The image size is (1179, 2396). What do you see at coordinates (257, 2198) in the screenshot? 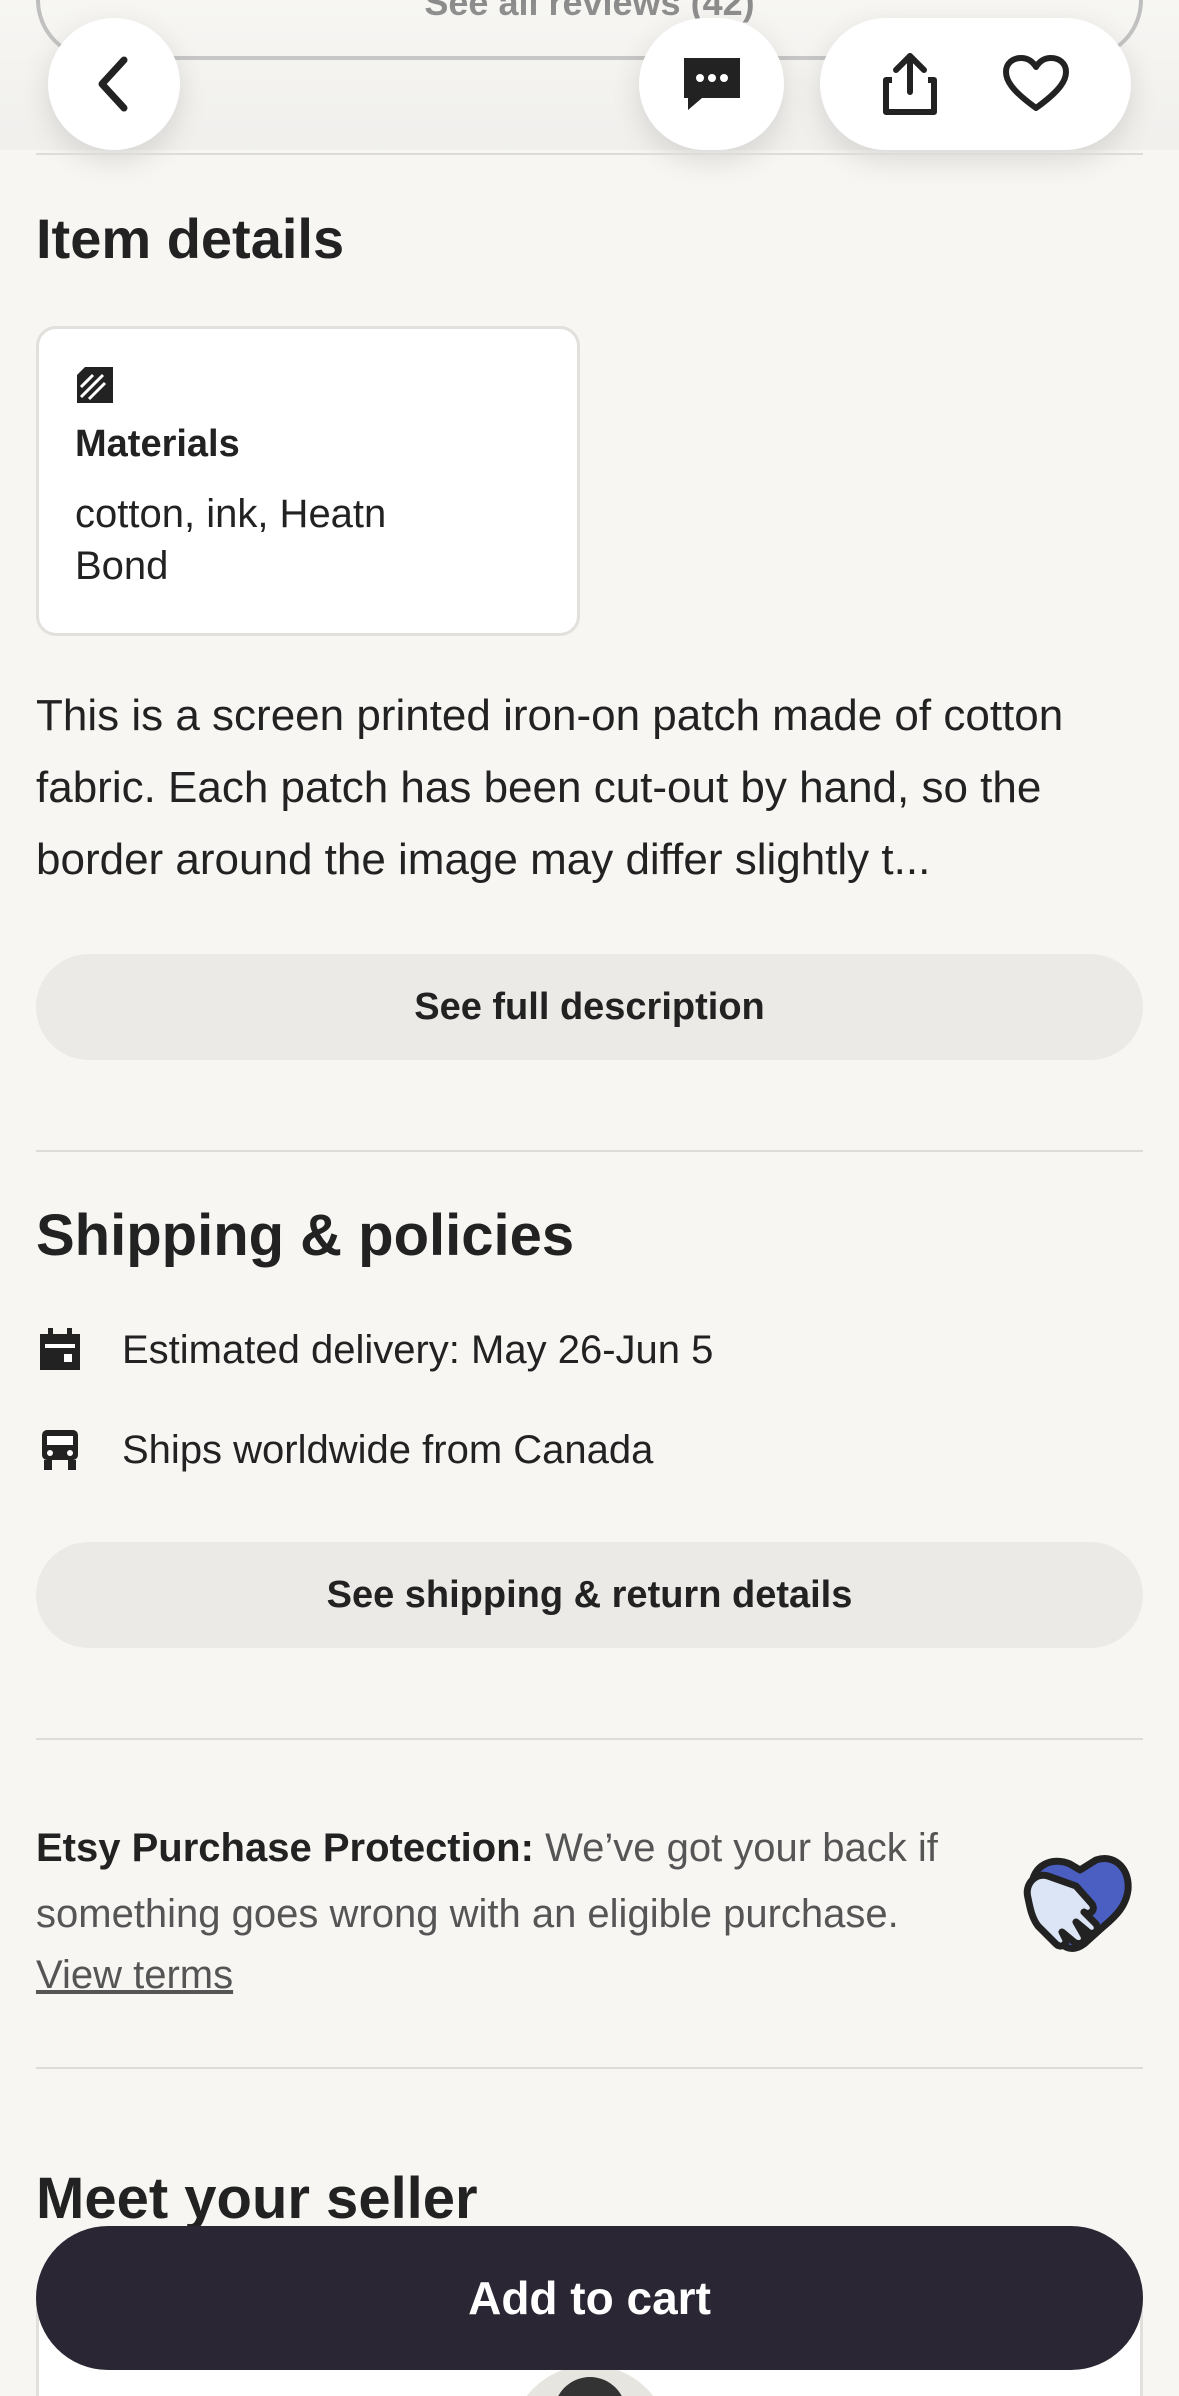
I see `meet-seller-title: Meet your seller` at bounding box center [257, 2198].